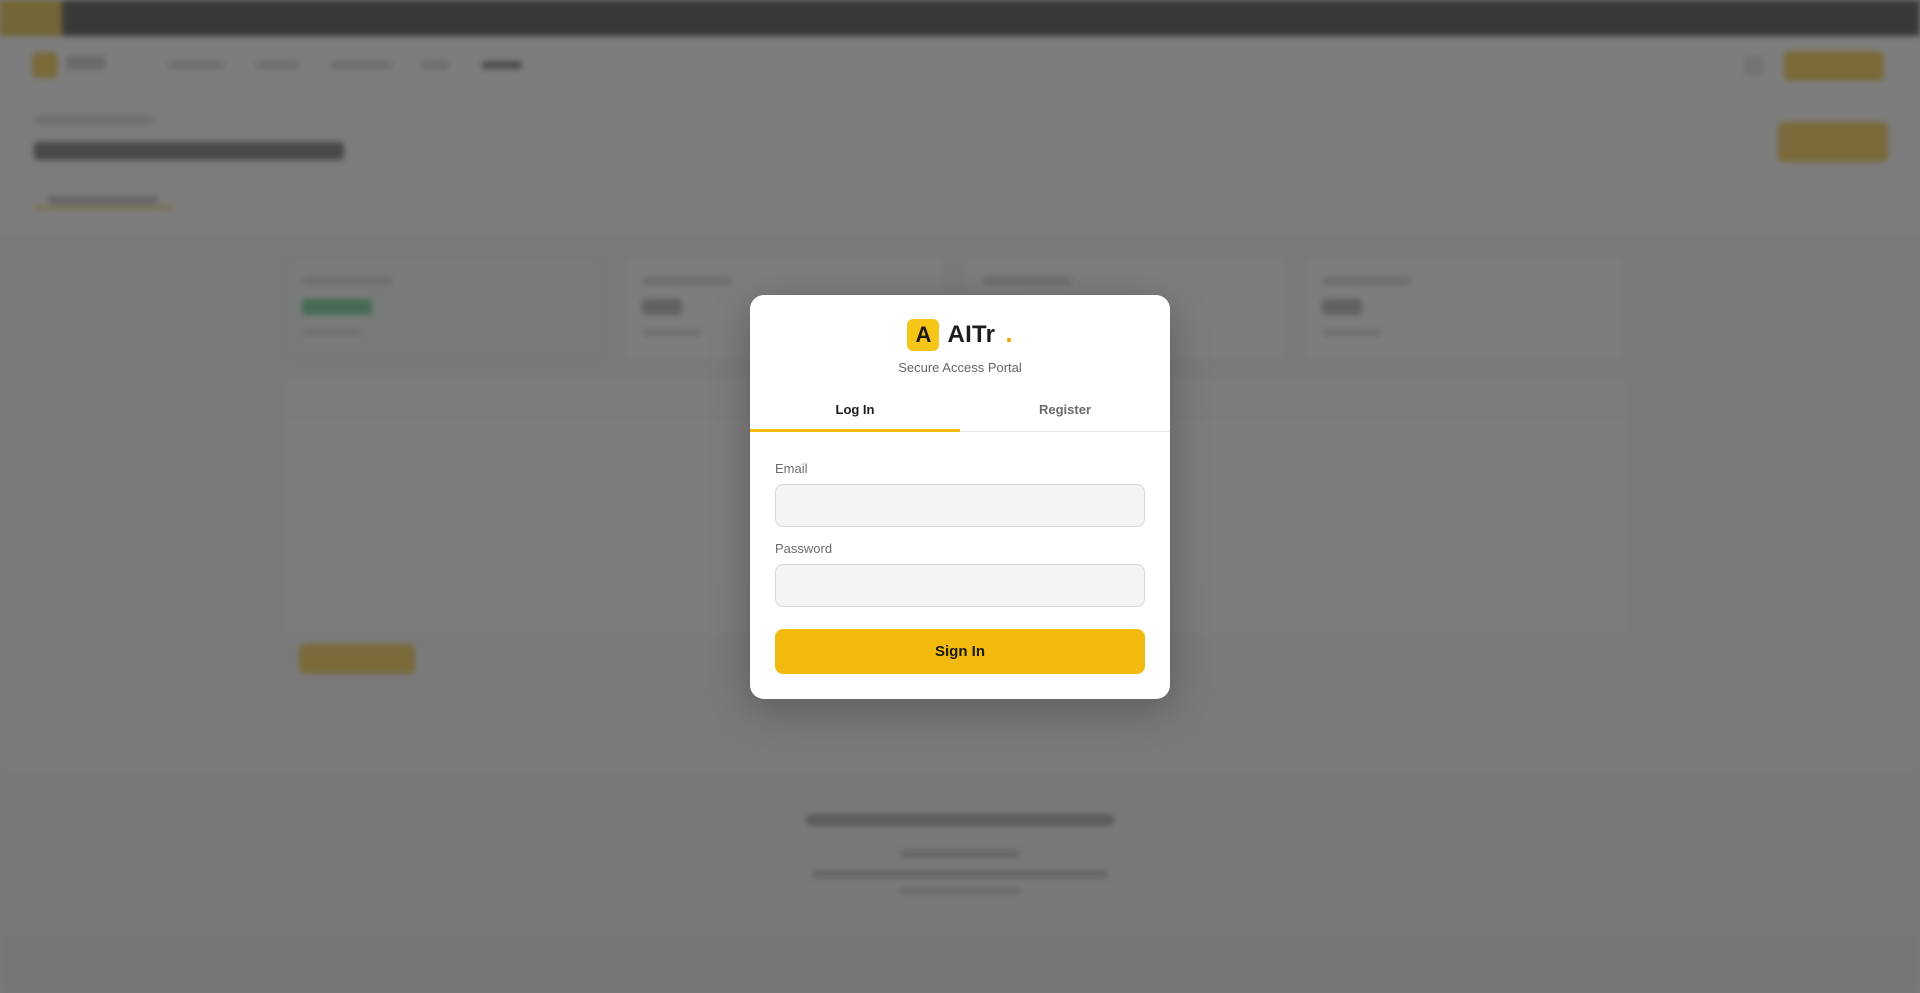 Image resolution: width=1920 pixels, height=993 pixels. What do you see at coordinates (971, 334) in the screenshot?
I see `brand-name: AITr` at bounding box center [971, 334].